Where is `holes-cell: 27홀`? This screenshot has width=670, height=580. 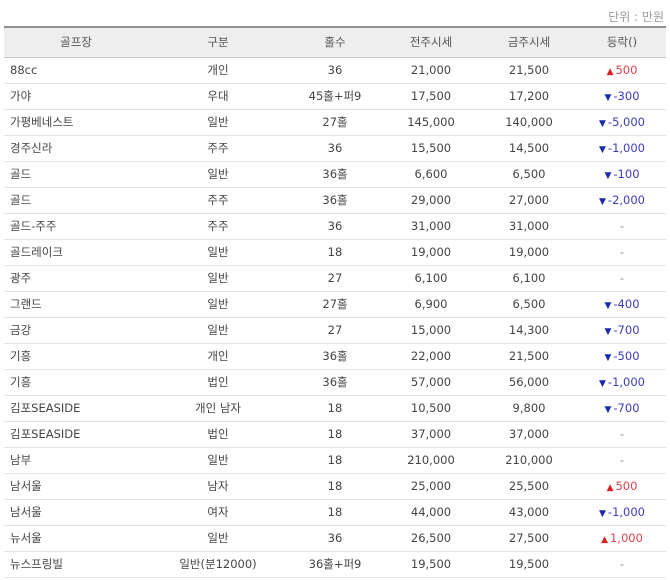 holes-cell: 27홀 is located at coordinates (335, 122).